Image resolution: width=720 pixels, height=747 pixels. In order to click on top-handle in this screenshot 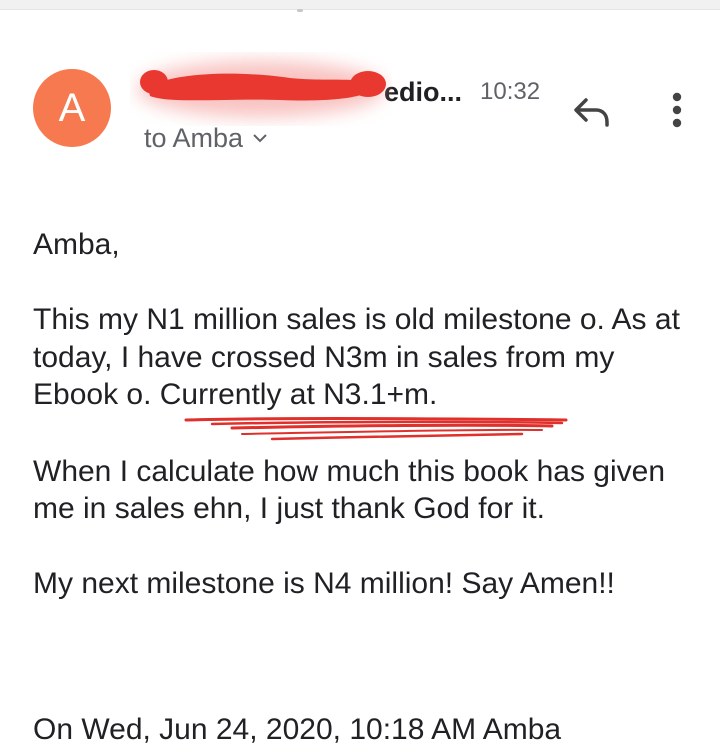, I will do `click(300, 10)`.